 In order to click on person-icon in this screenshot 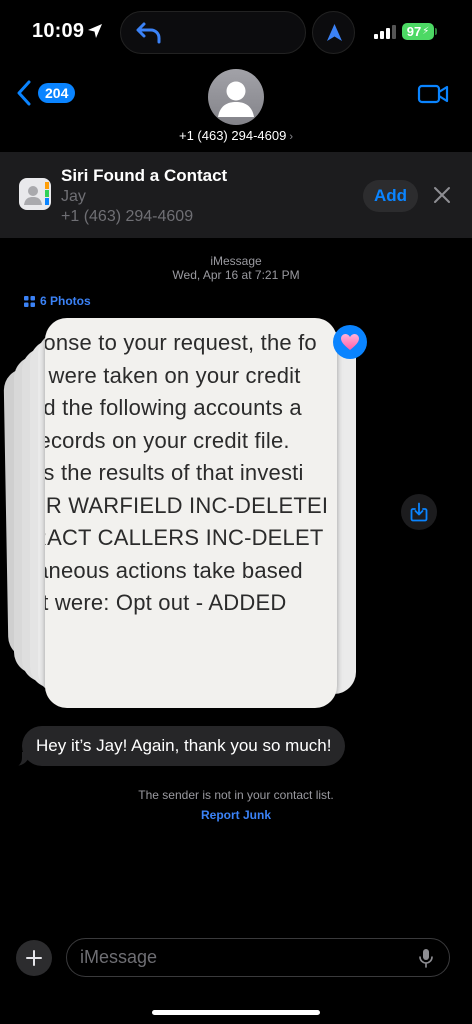, I will do `click(236, 99)`.